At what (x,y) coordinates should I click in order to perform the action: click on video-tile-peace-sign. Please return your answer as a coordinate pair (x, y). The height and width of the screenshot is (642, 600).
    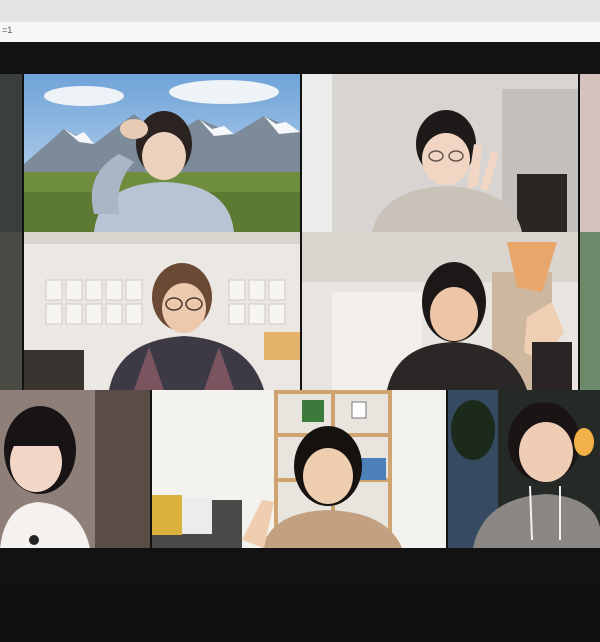
    Looking at the image, I should click on (440, 153).